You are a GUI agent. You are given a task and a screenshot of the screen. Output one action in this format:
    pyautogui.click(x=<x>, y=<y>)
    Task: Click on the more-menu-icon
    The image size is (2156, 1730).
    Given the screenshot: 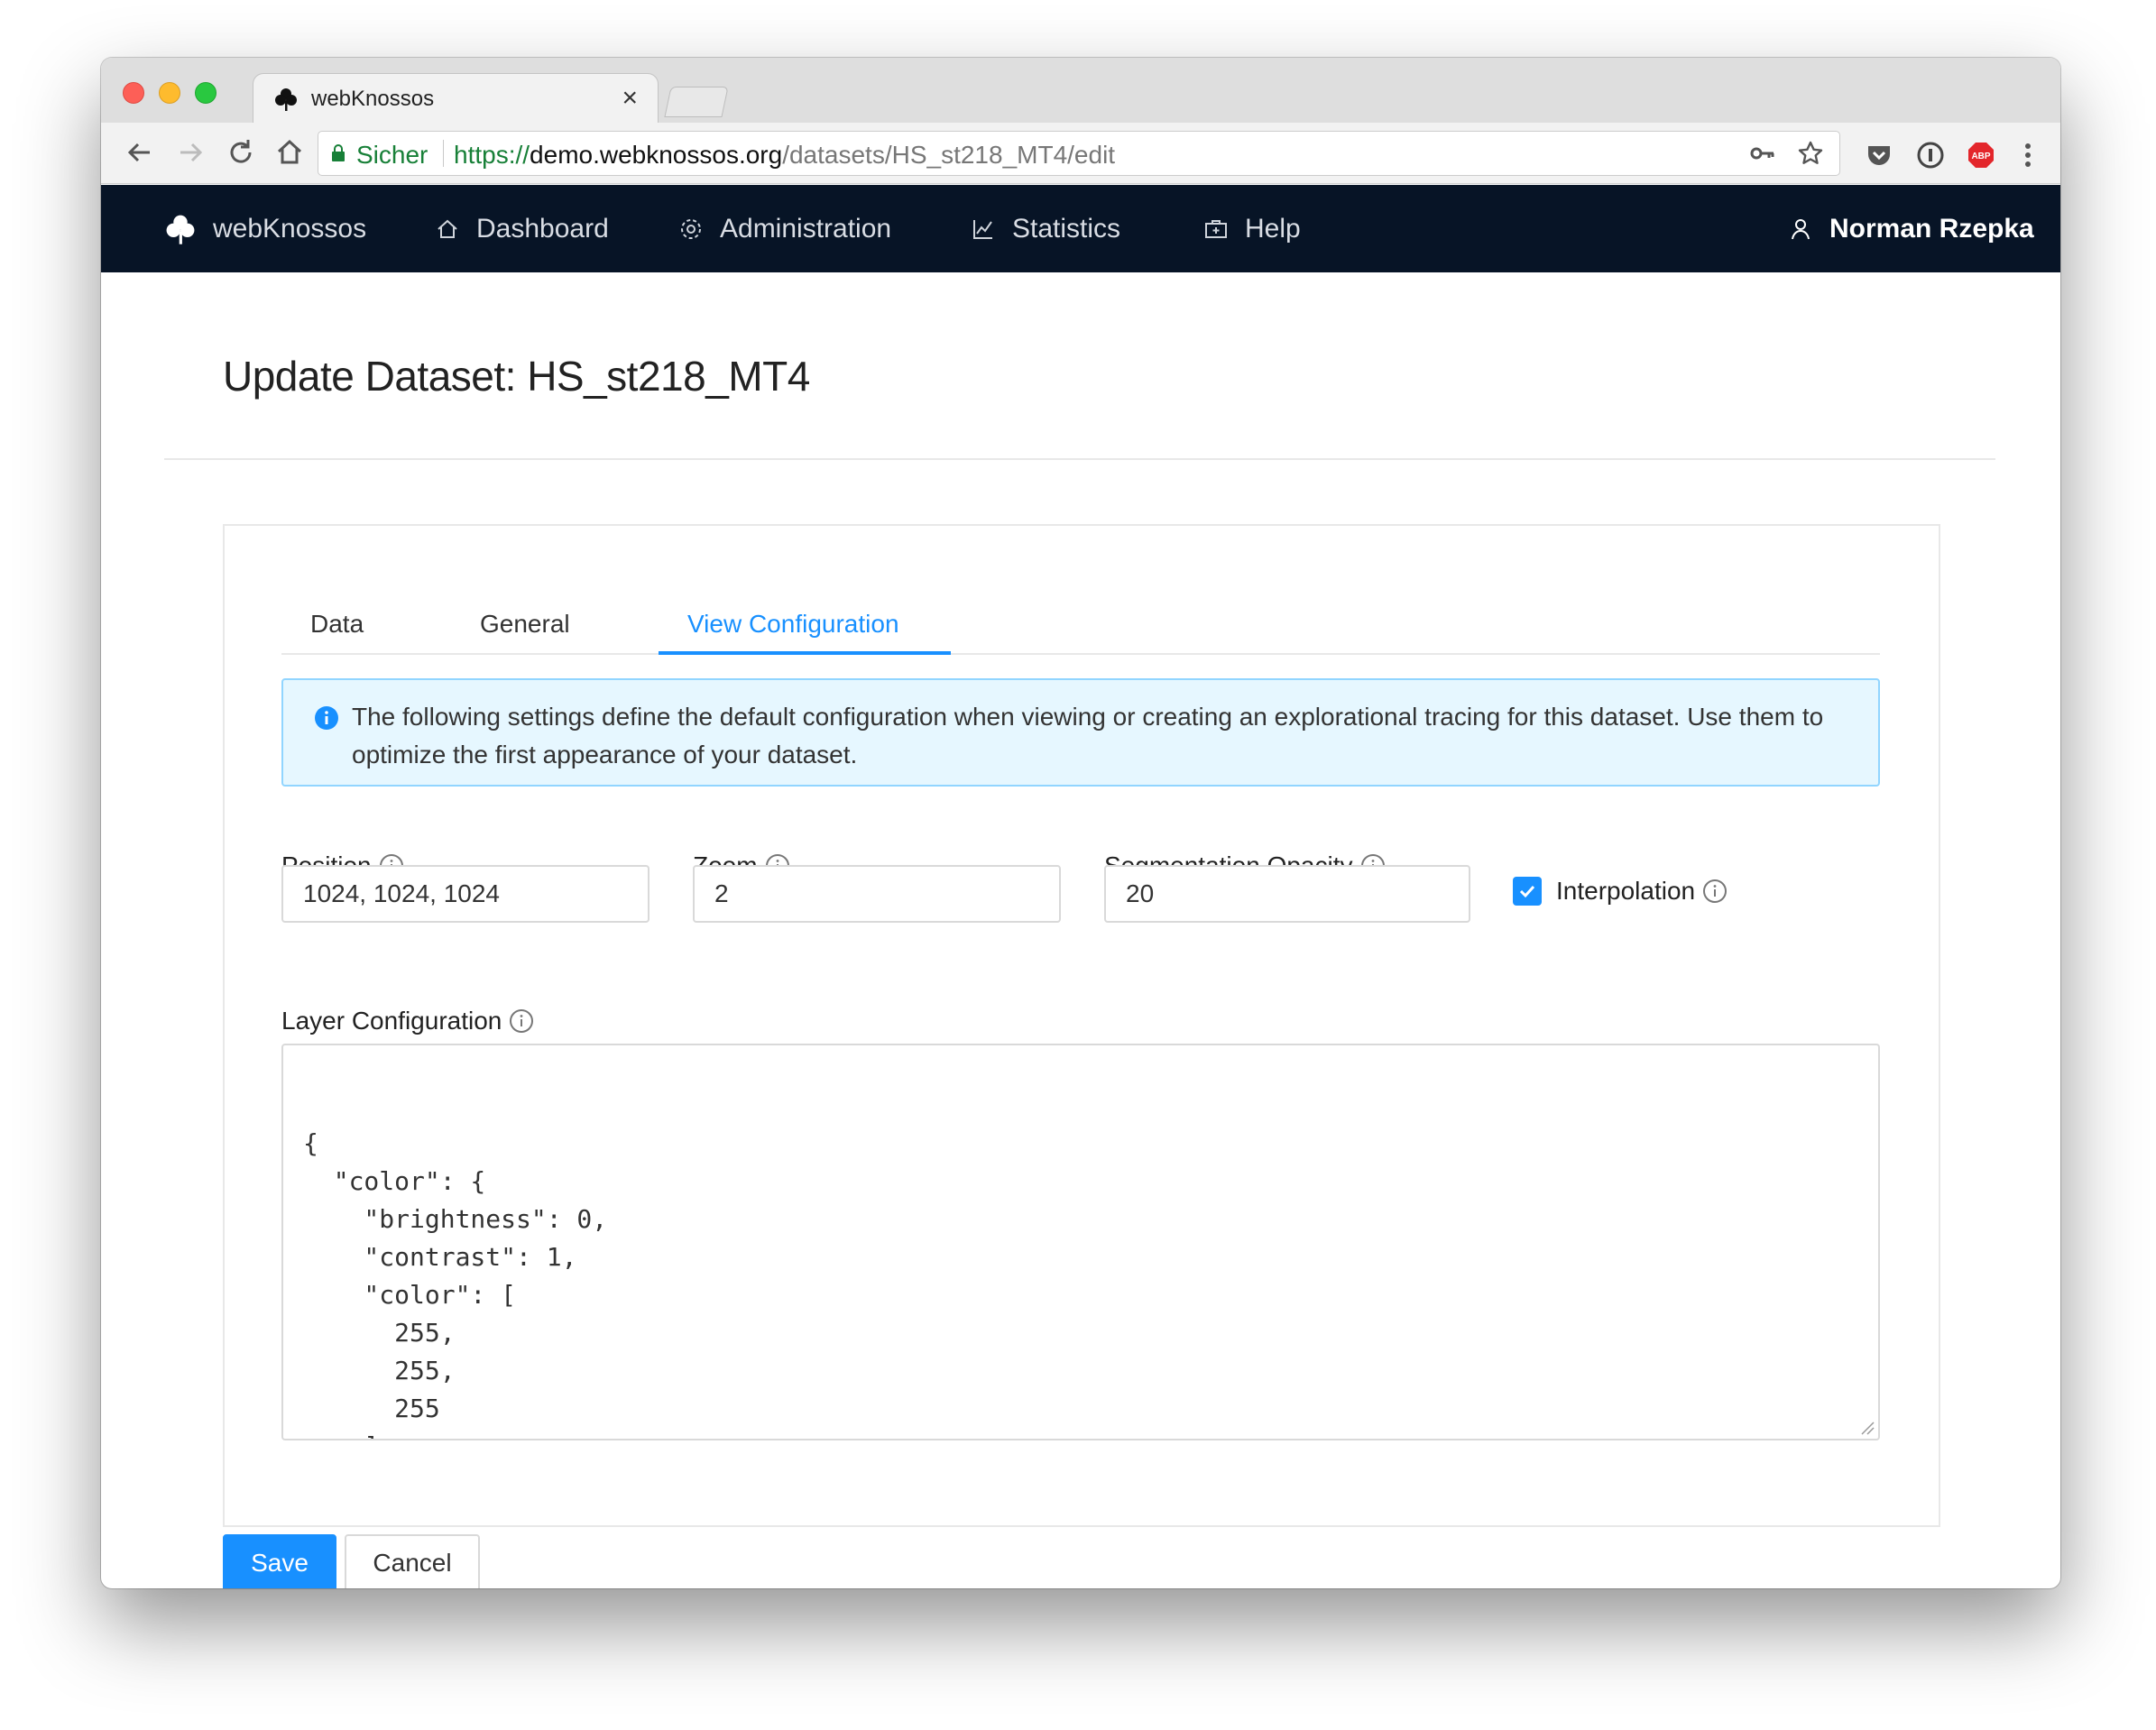 What is the action you would take?
    pyautogui.click(x=2027, y=155)
    